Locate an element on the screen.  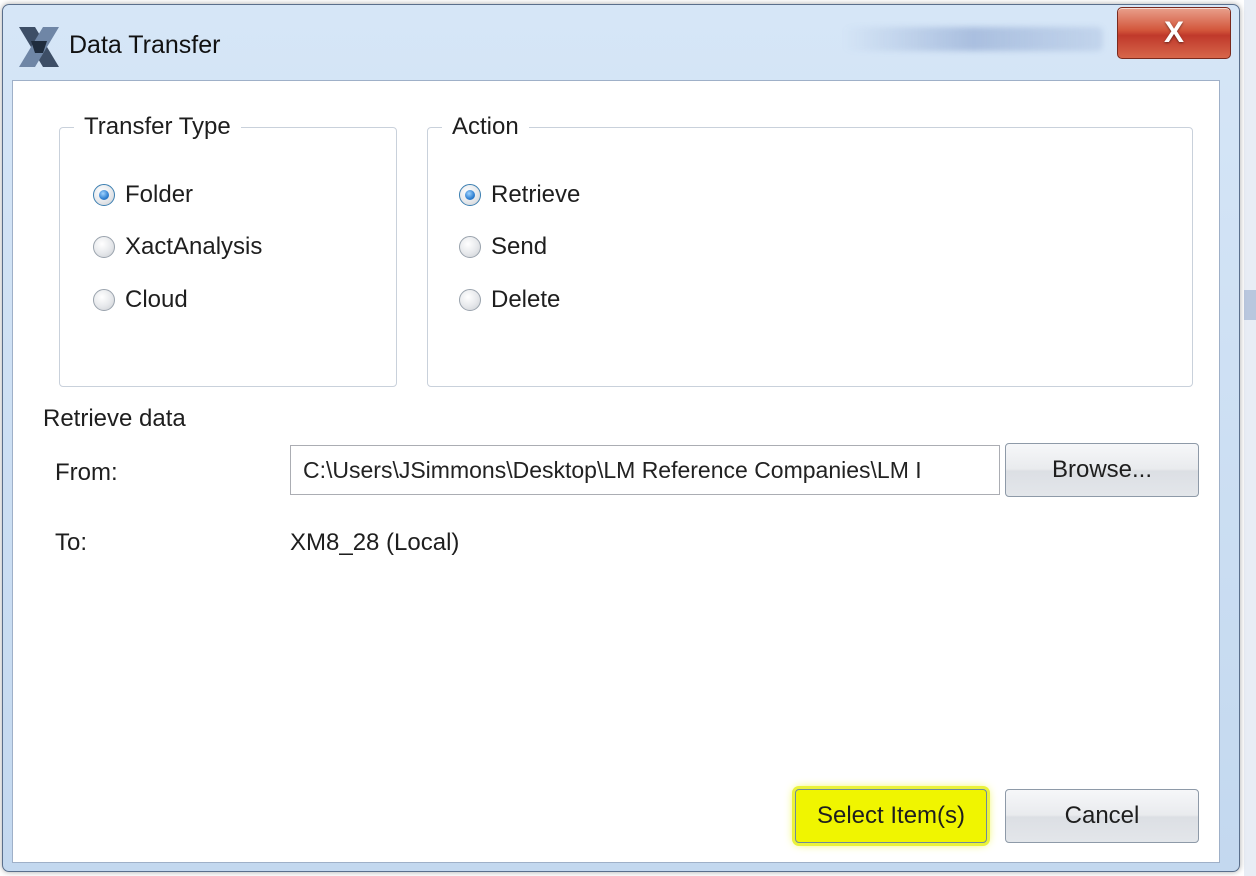
retrieve-data-heading: Retrieve data is located at coordinates (114, 418).